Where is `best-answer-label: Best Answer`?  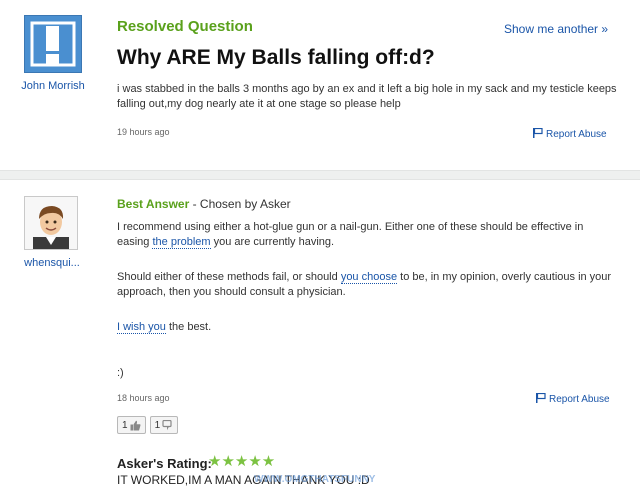
best-answer-label: Best Answer is located at coordinates (153, 204).